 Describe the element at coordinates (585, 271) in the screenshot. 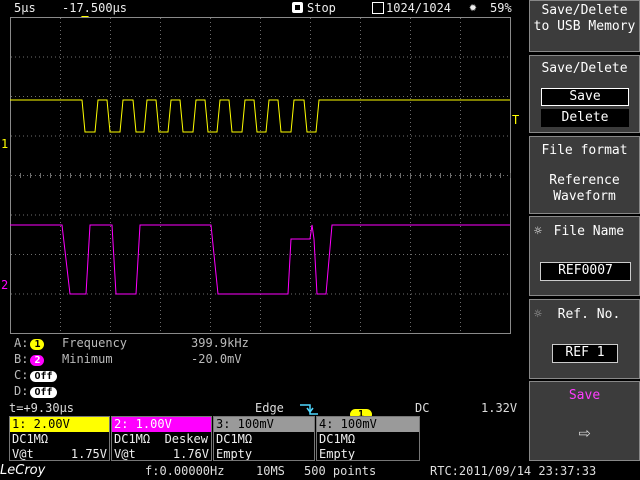

I see `file-name-value: REF0007` at that location.